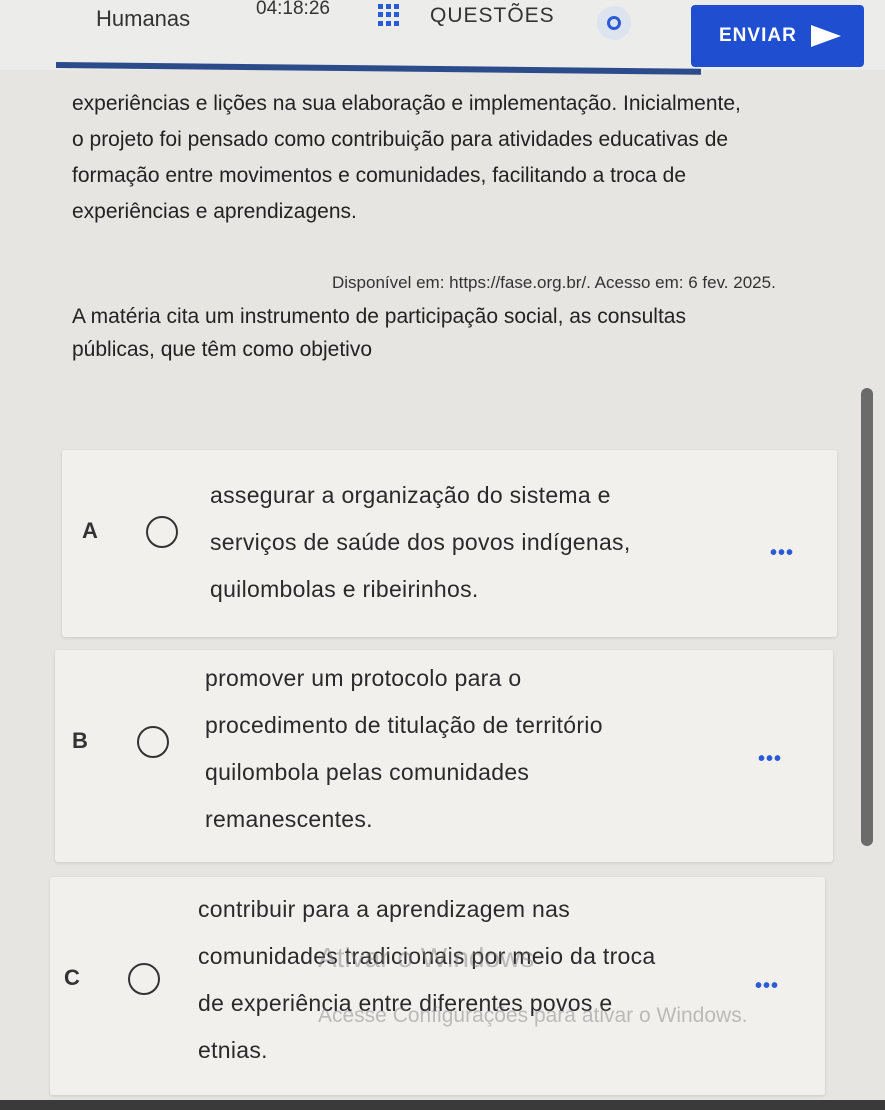  What do you see at coordinates (144, 979) in the screenshot?
I see `option-c-radio` at bounding box center [144, 979].